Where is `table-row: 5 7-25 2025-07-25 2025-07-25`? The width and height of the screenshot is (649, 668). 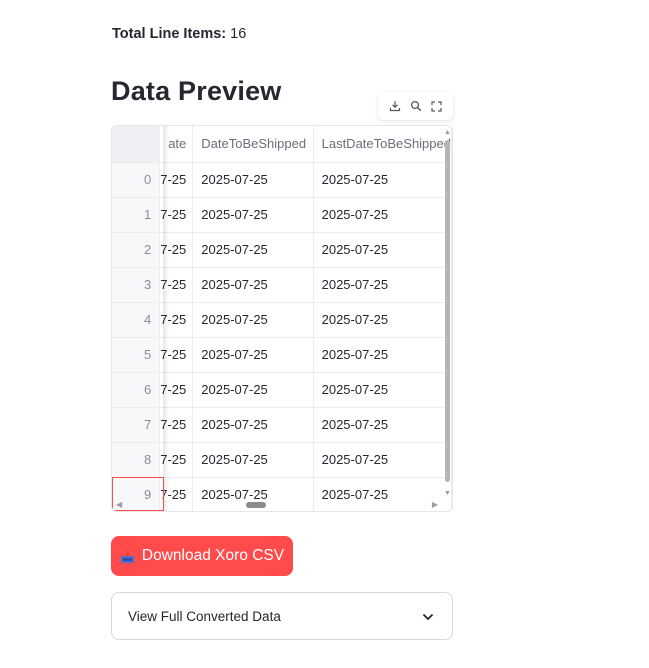 table-row: 5 7-25 2025-07-25 2025-07-25 is located at coordinates (282, 355).